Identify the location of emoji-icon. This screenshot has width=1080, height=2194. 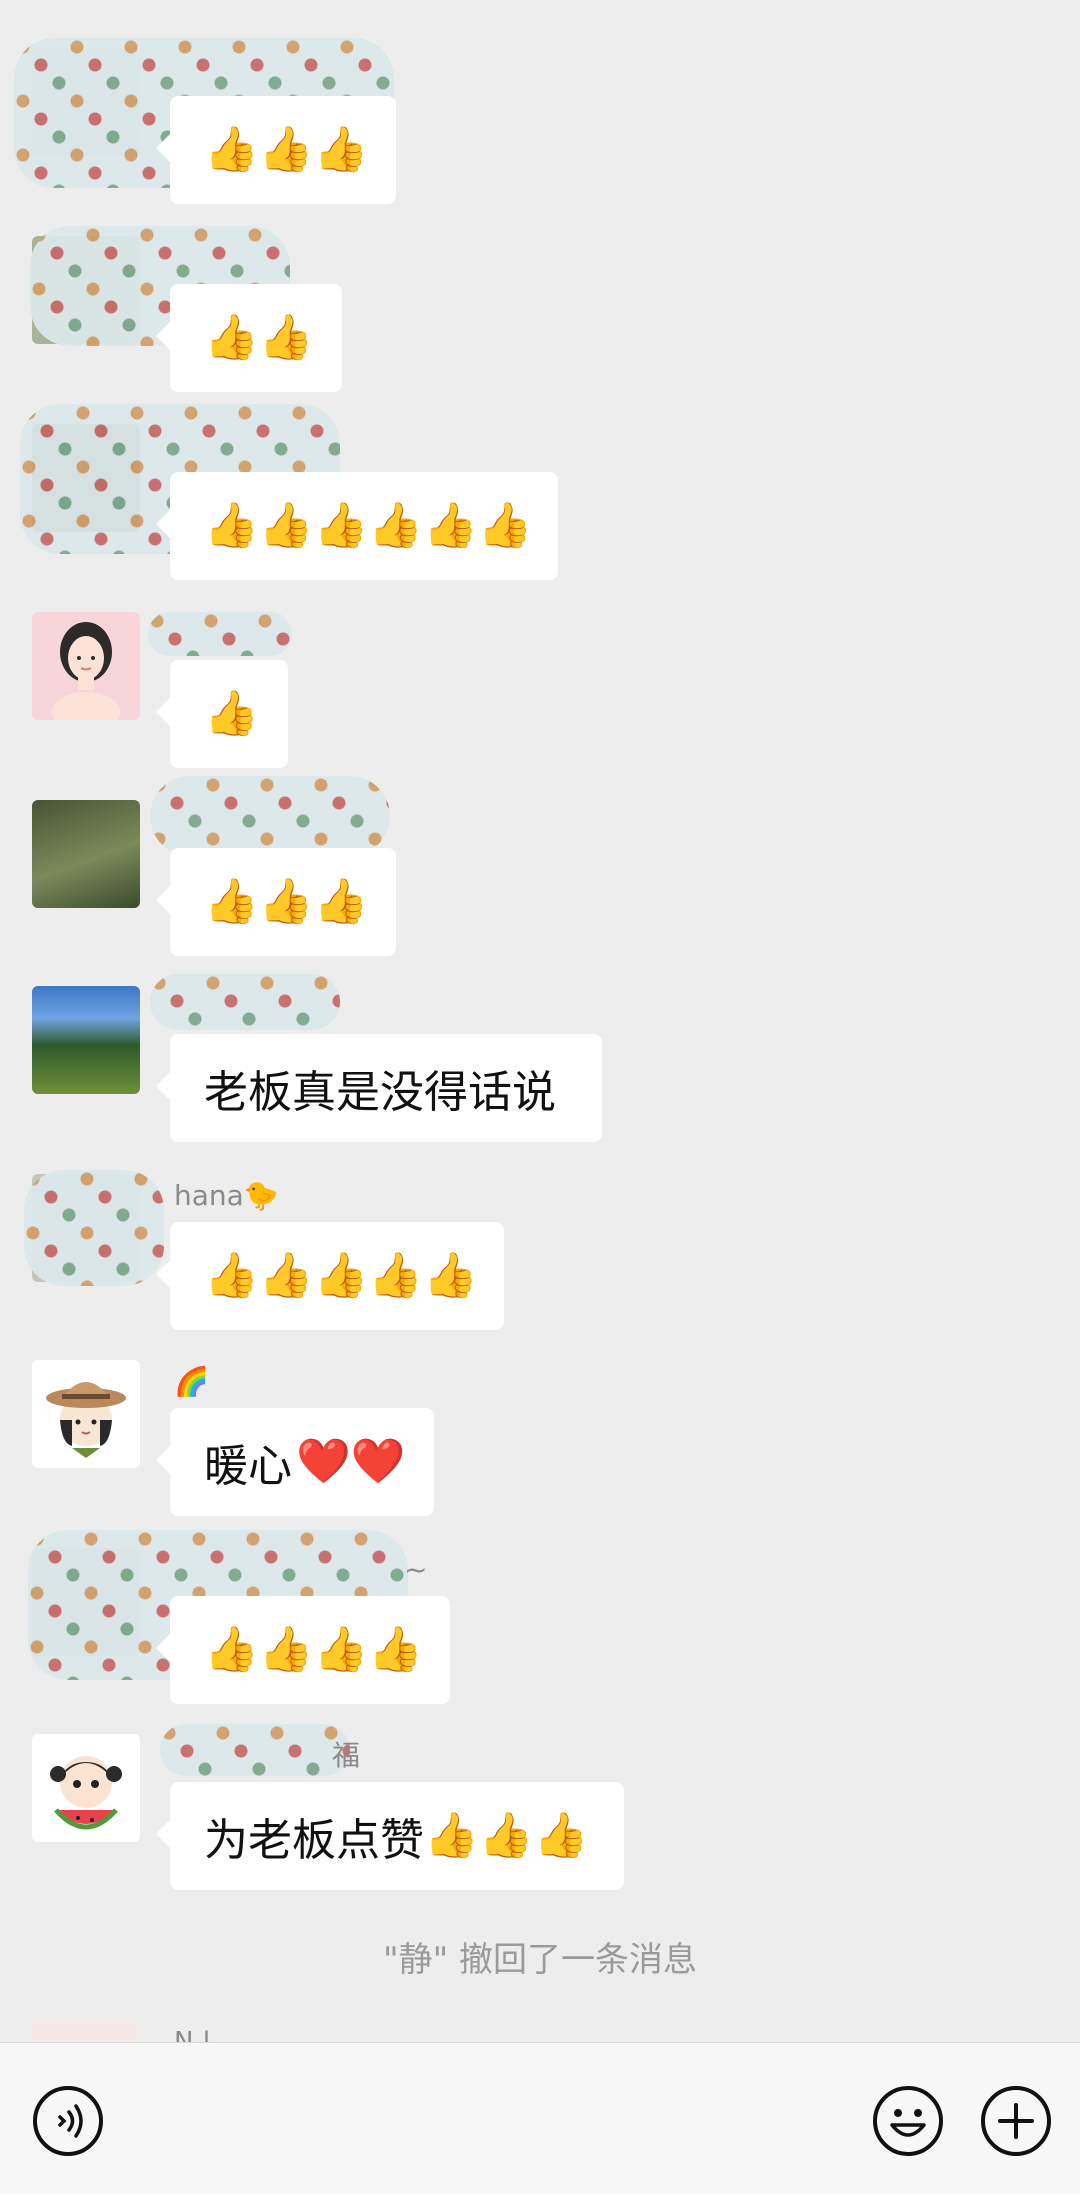
(908, 2121).